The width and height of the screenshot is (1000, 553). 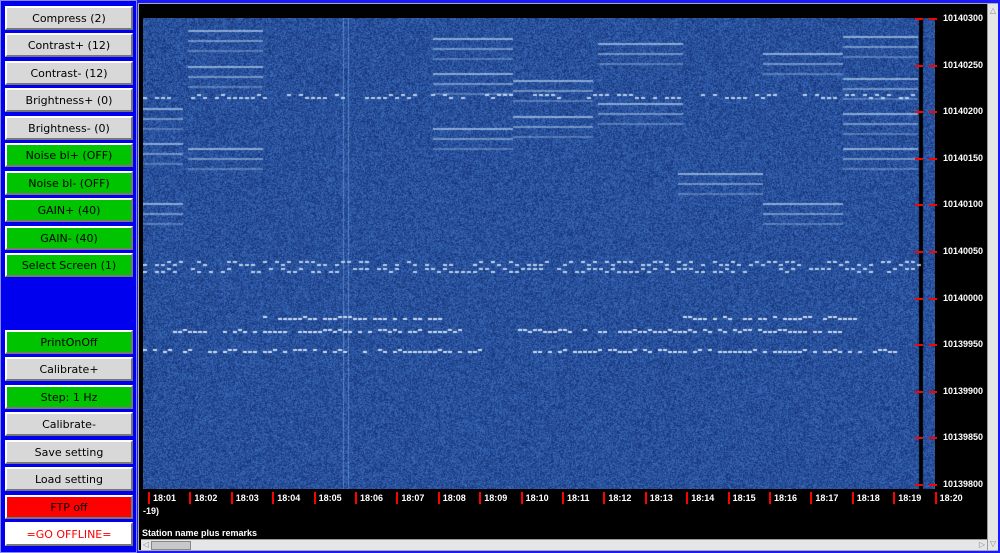 What do you see at coordinates (69, 534) in the screenshot?
I see `go-offline-button: =GO OFFLINE=` at bounding box center [69, 534].